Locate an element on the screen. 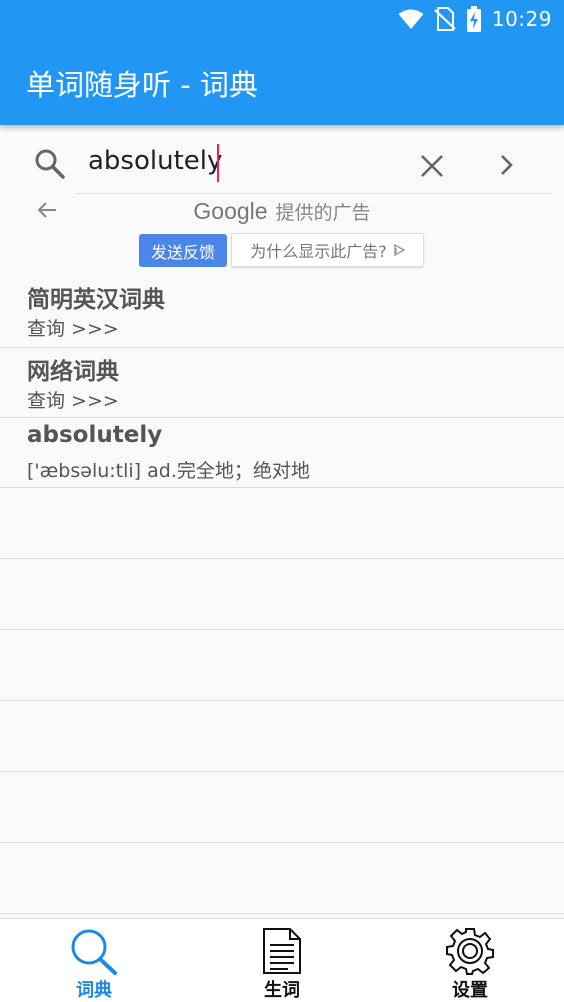 The width and height of the screenshot is (564, 1002). nav-item-vocabulary: 生词 is located at coordinates (282, 960).